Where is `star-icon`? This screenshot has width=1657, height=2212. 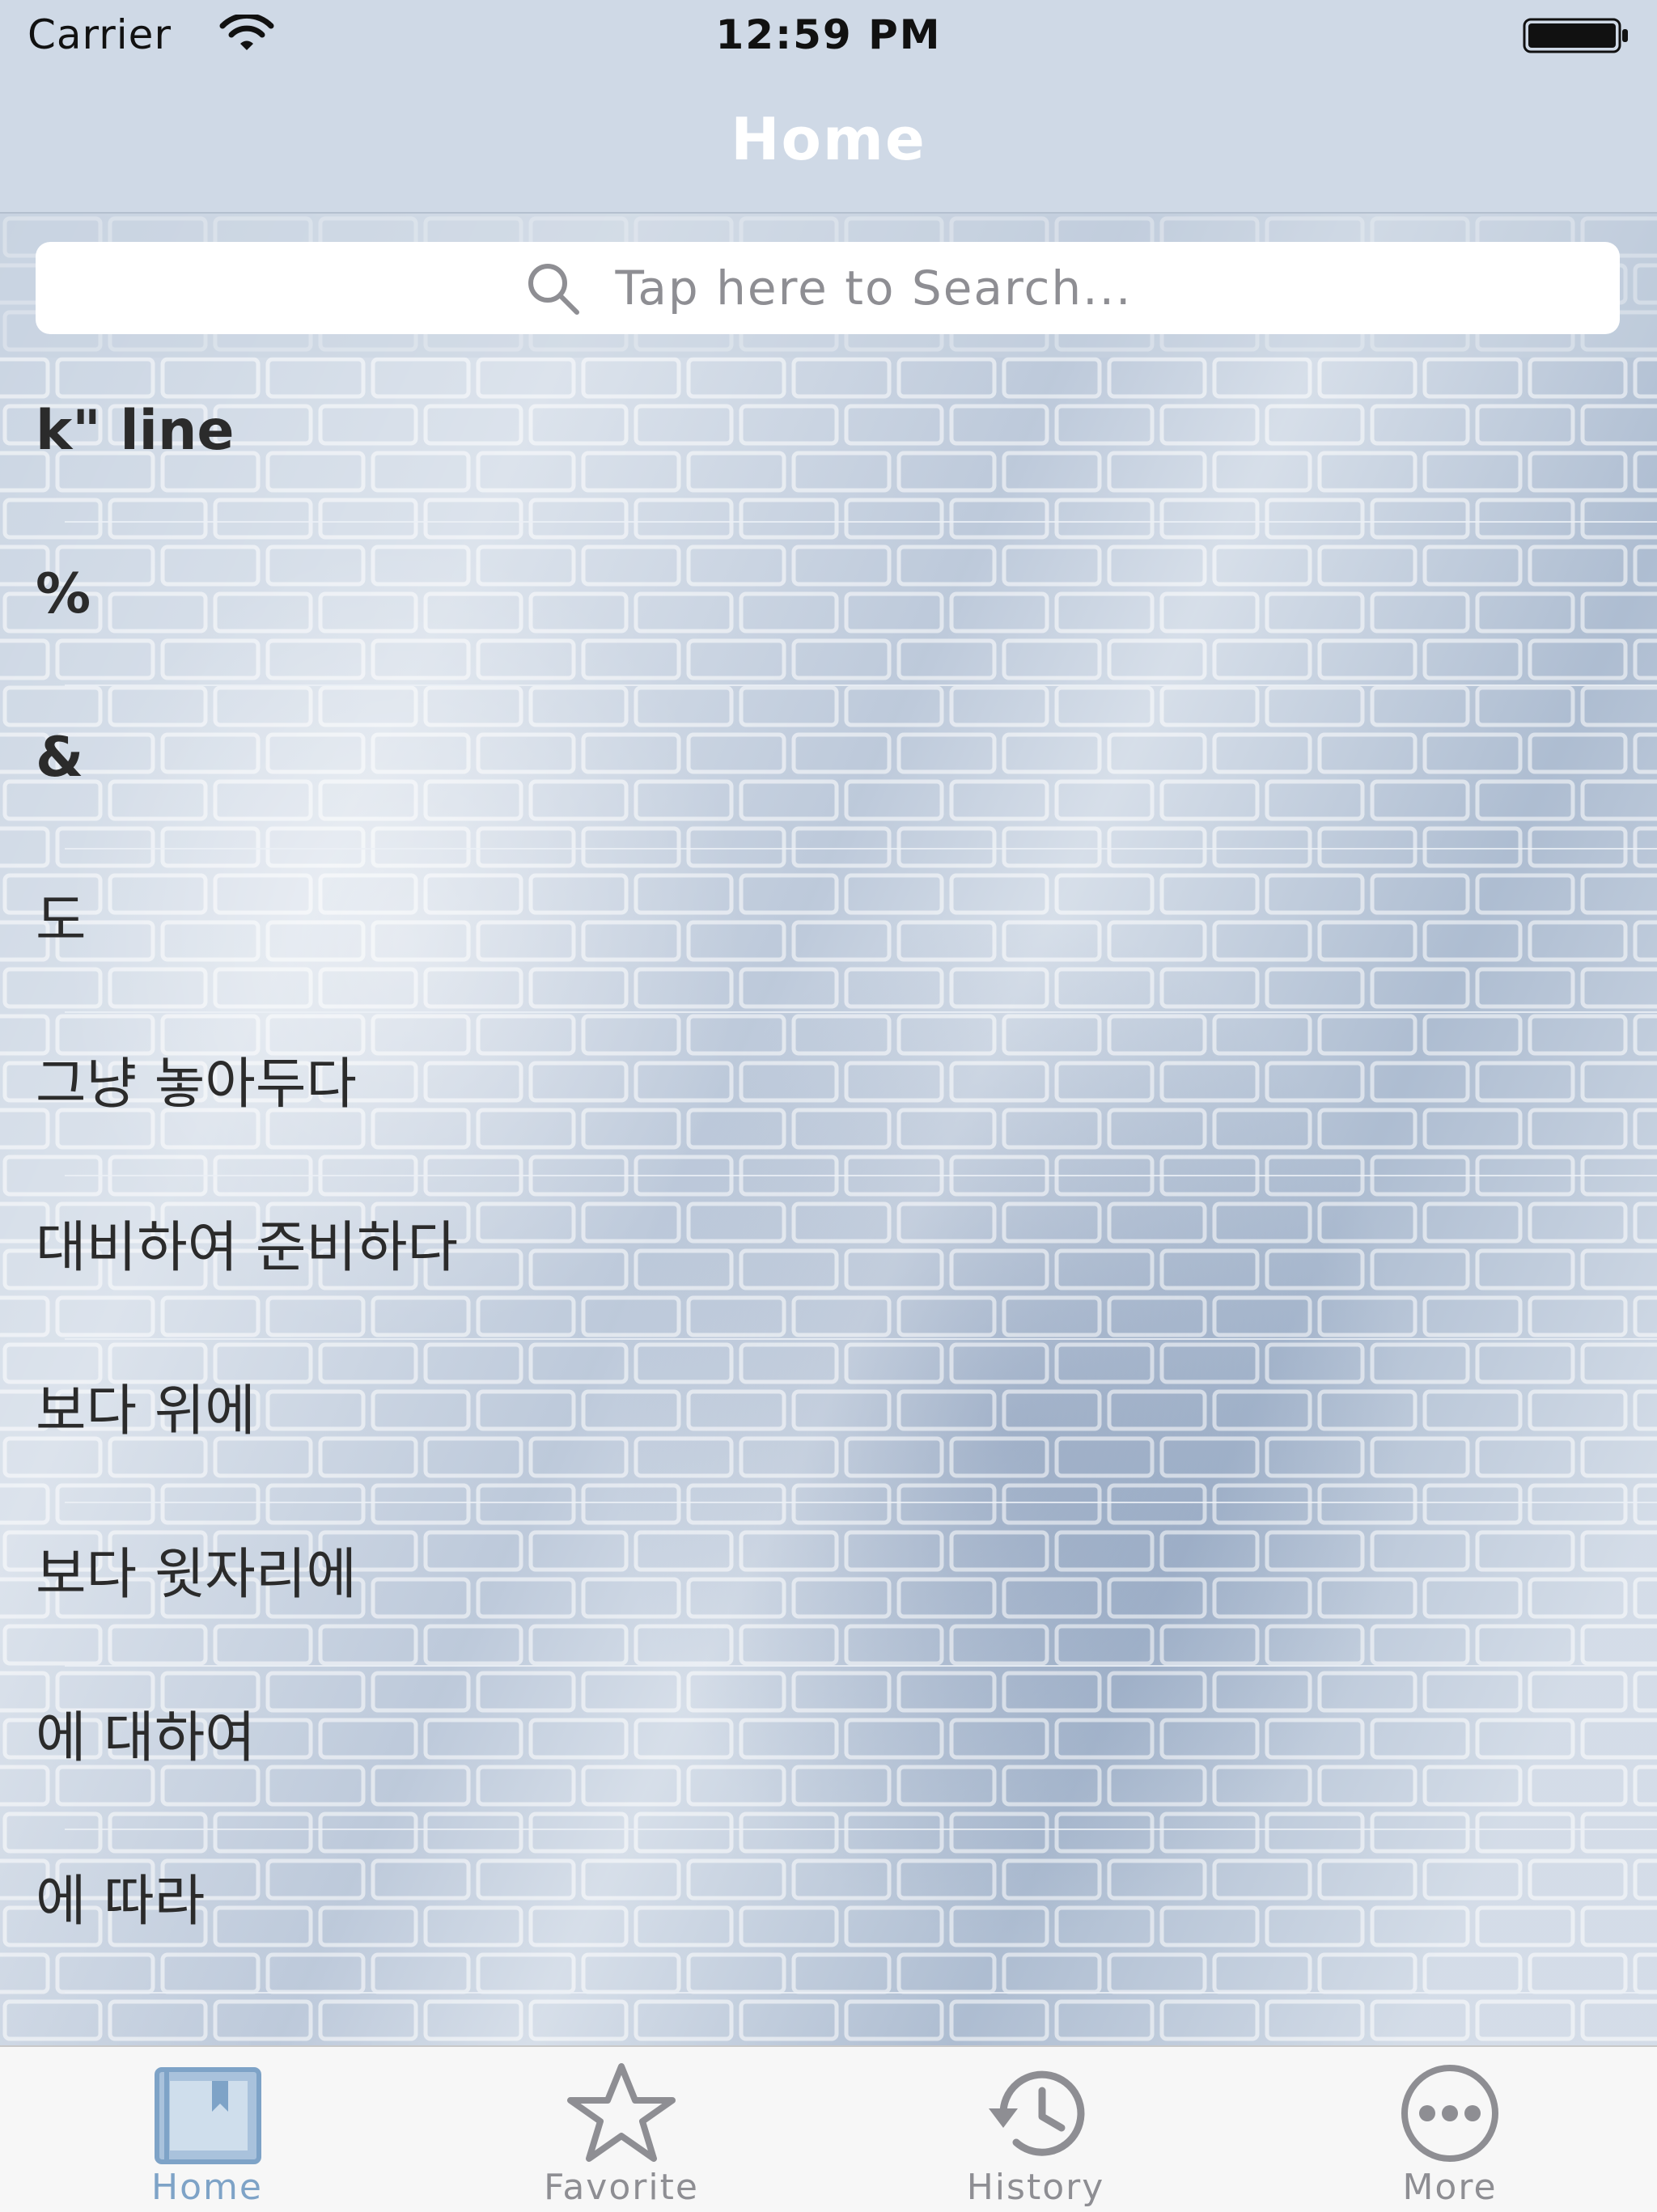 star-icon is located at coordinates (621, 2112).